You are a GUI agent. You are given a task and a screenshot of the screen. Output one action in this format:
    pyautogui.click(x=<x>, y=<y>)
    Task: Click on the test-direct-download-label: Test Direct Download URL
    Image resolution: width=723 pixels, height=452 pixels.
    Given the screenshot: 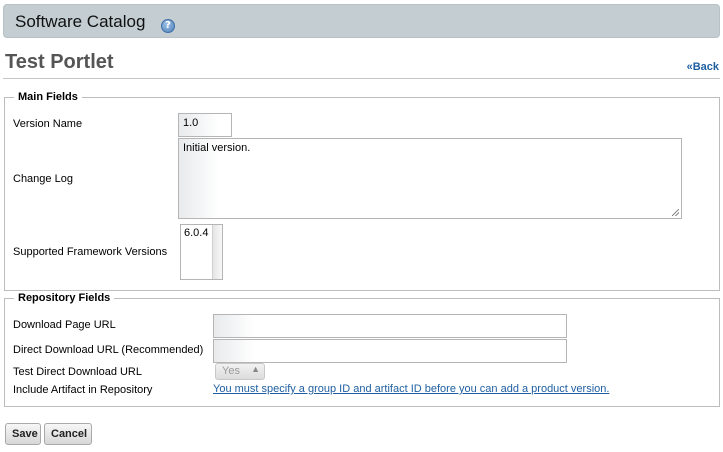 What is the action you would take?
    pyautogui.click(x=77, y=372)
    